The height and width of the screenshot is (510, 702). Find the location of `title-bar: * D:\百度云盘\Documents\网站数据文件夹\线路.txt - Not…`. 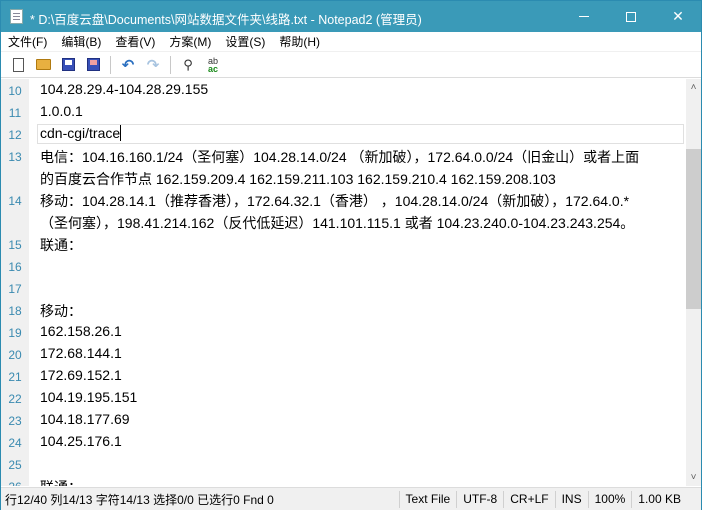

title-bar: * D:\百度云盘\Documents\网站数据文件夹\线路.txt - Not… is located at coordinates (351, 16).